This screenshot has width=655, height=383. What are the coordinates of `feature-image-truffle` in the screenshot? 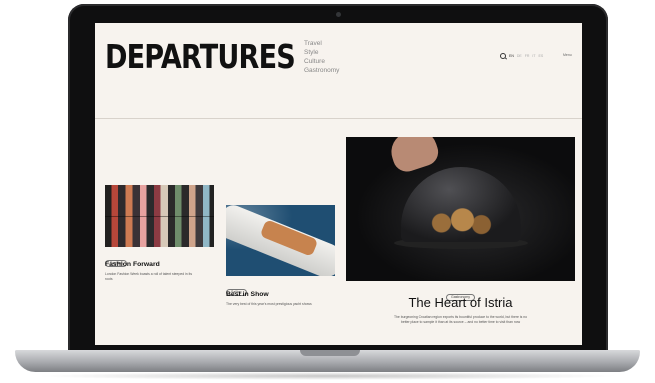 It's located at (460, 209).